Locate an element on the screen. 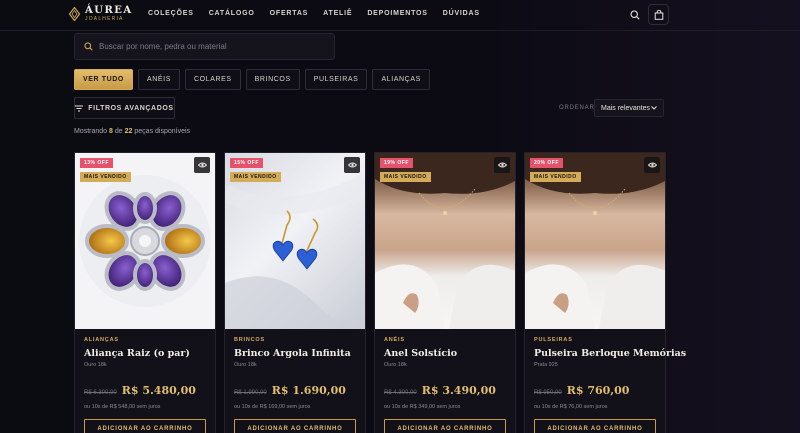 The image size is (800, 433). product-image-model: 19% OFF MAIS VENDIDO is located at coordinates (445, 241).